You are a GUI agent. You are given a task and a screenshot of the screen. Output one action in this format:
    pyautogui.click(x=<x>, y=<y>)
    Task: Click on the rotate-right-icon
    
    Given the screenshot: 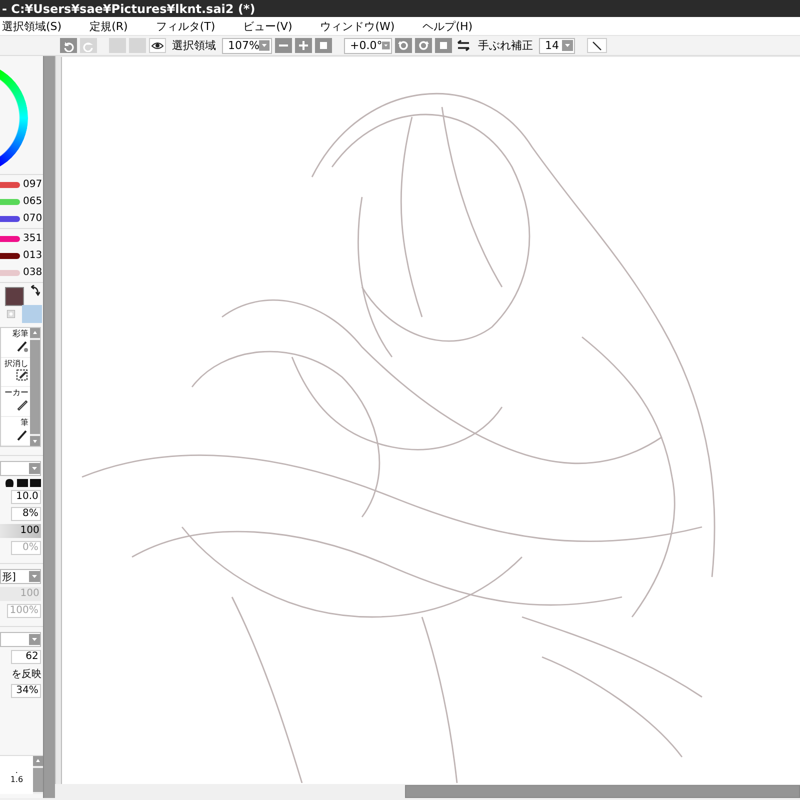 What is the action you would take?
    pyautogui.click(x=423, y=45)
    